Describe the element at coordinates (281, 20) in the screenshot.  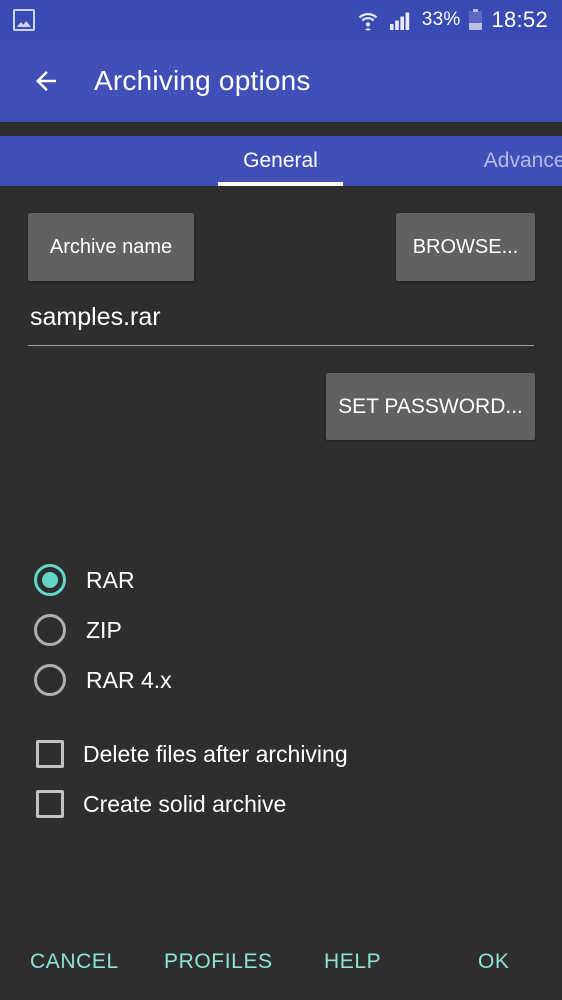
I see `status-bar: 33% 18:52` at that location.